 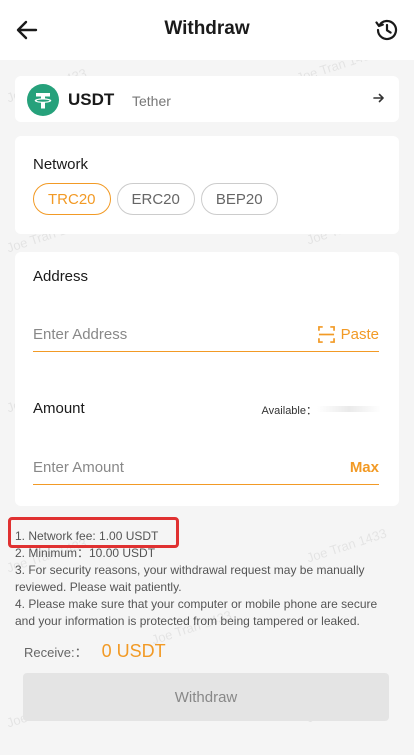 I want to click on coin-name: Tether, so click(x=151, y=101).